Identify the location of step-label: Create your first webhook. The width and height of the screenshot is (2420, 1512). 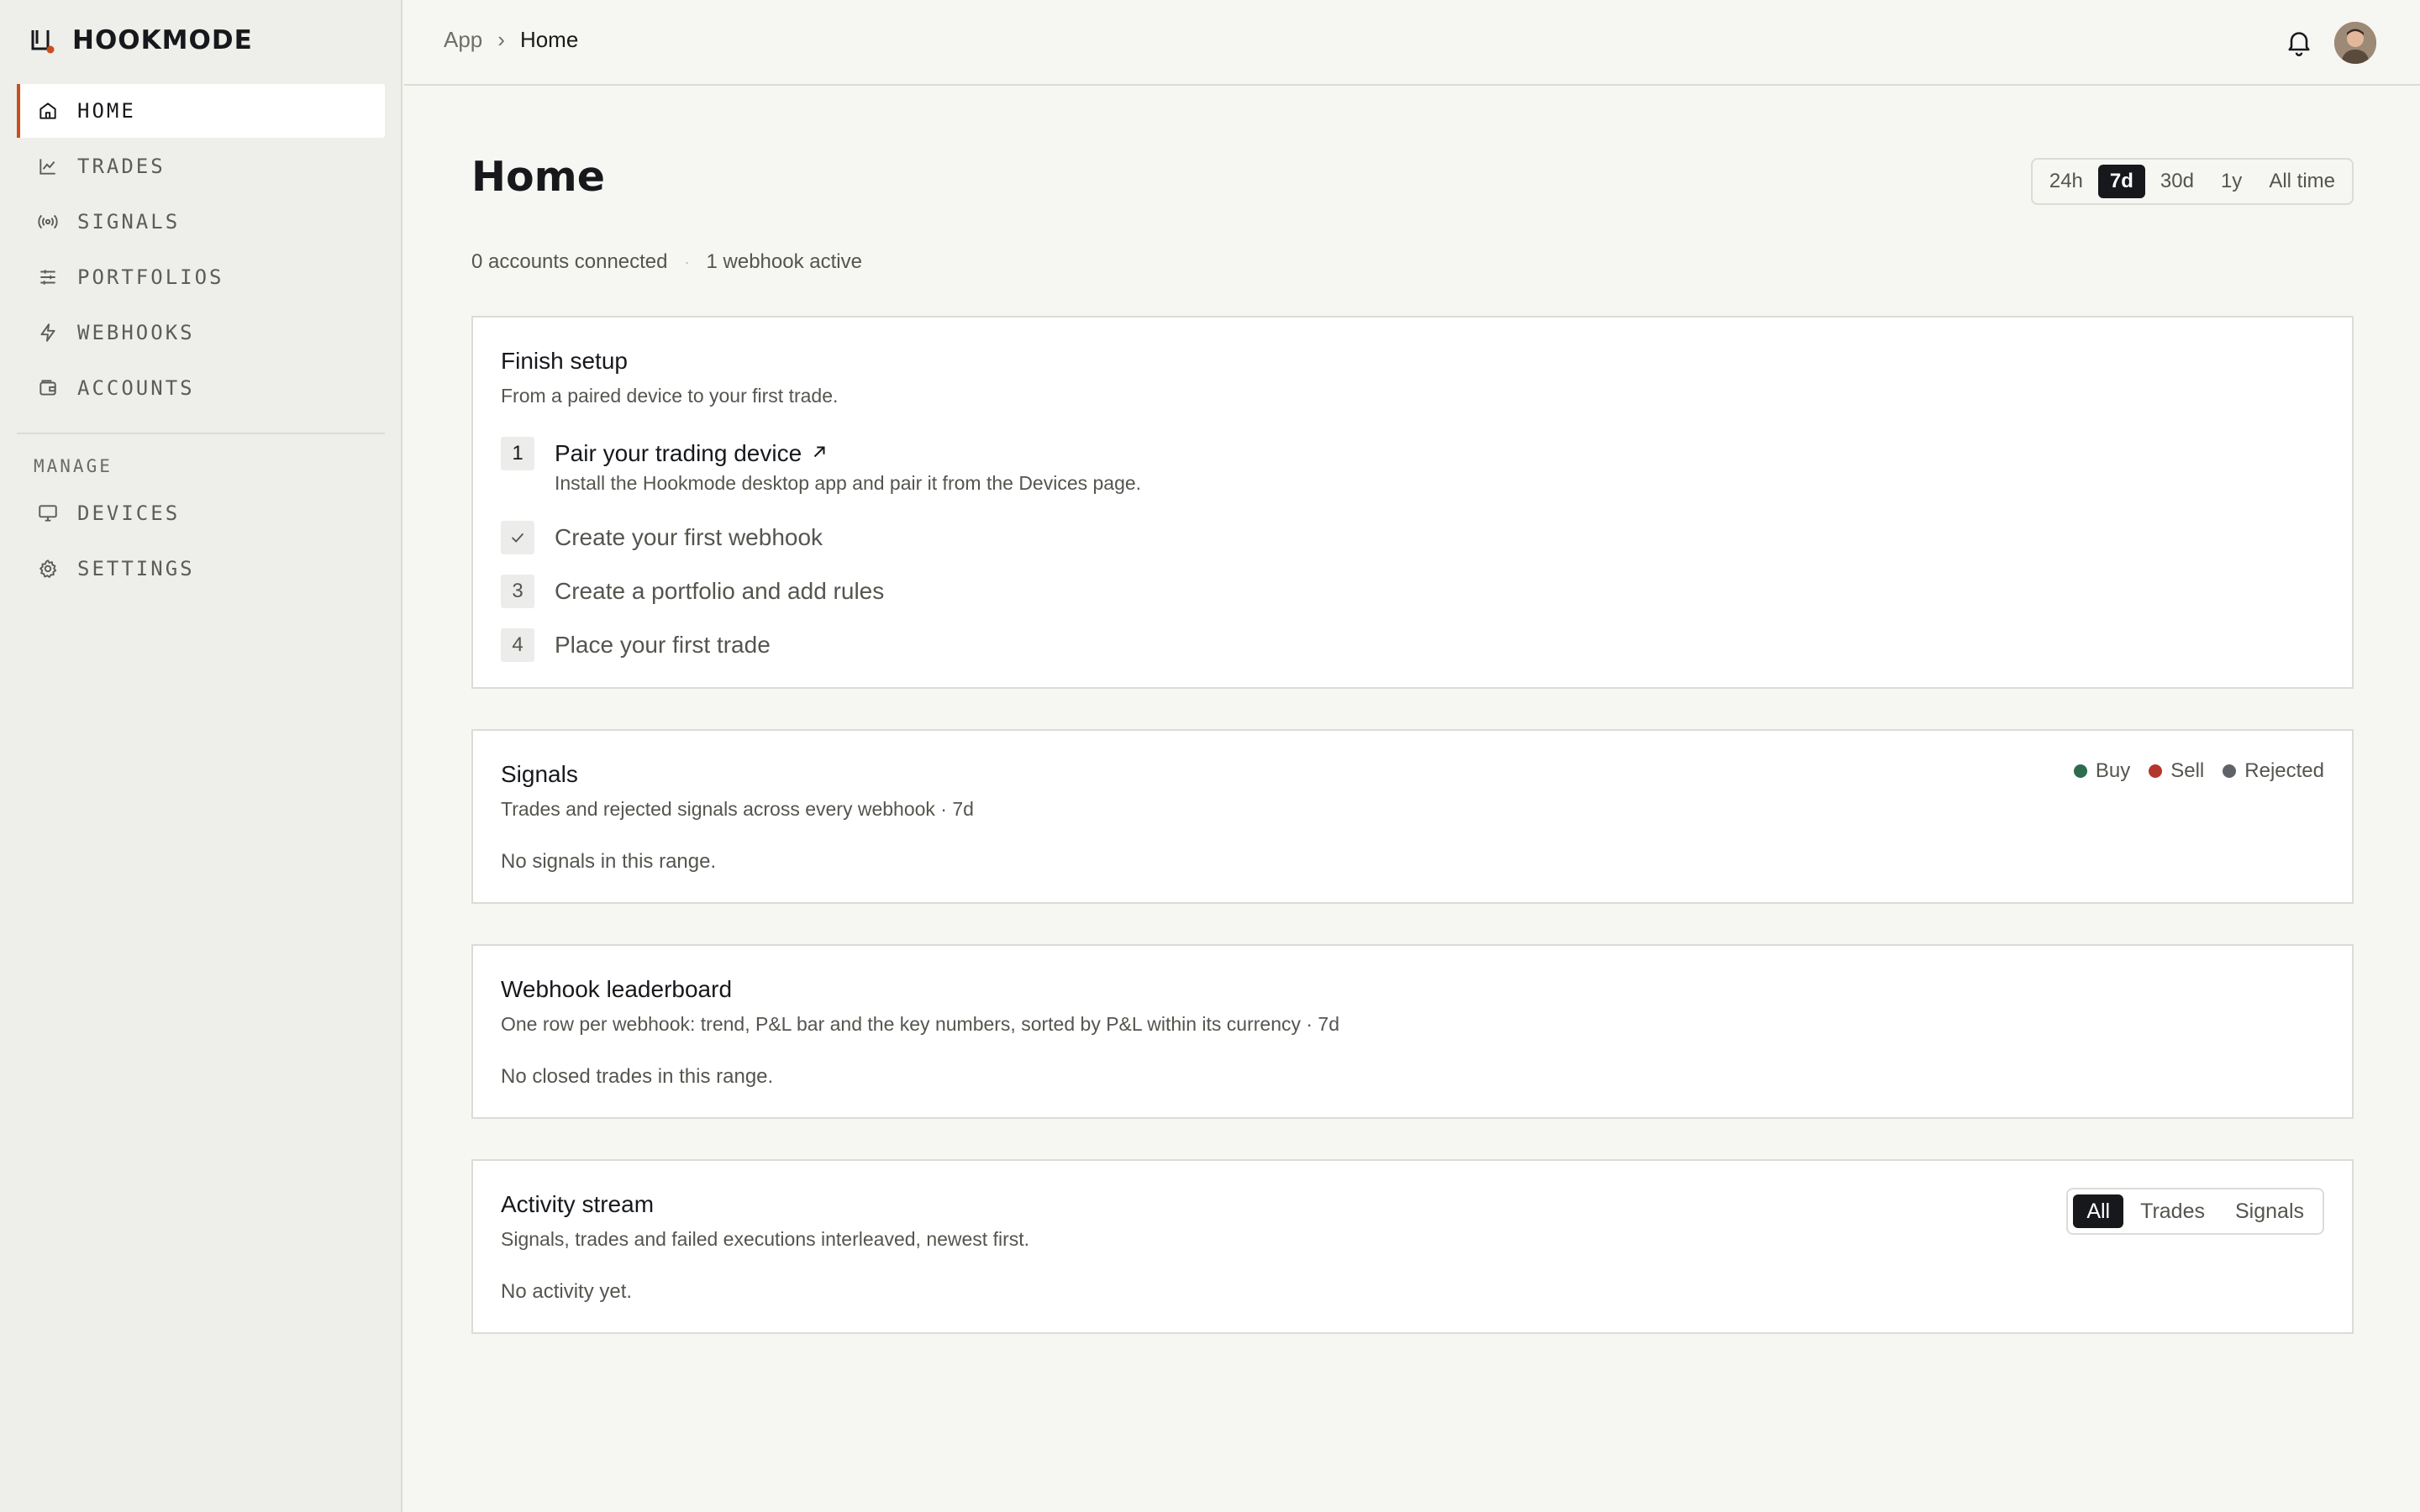
(689, 537).